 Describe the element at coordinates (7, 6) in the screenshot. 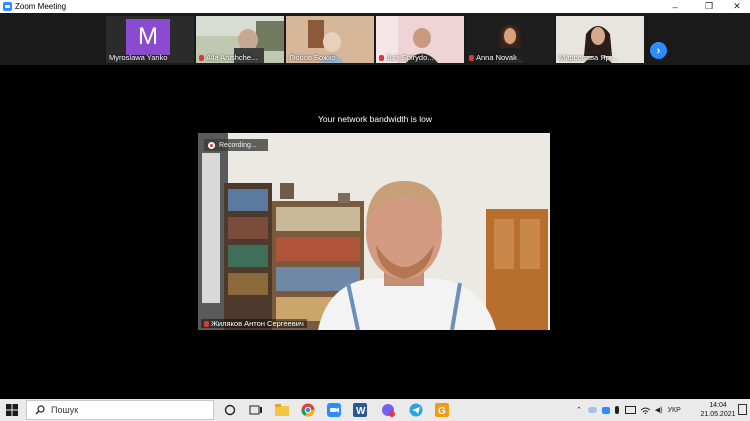

I see `zoom-logo-icon` at that location.